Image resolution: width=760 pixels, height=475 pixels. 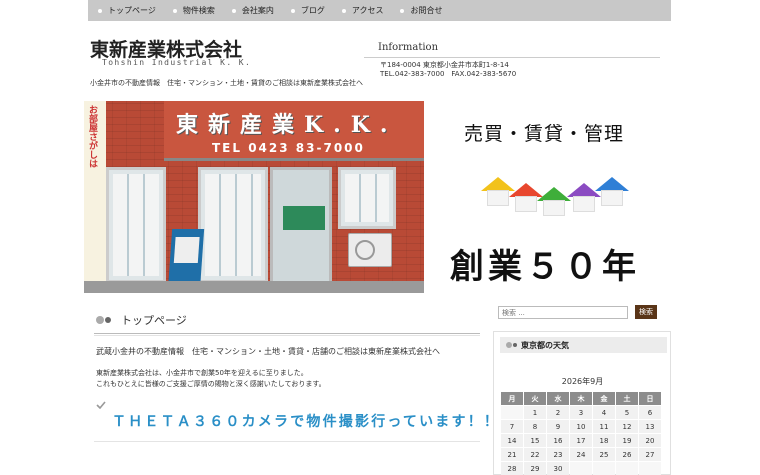 What do you see at coordinates (627, 426) in the screenshot?
I see `calendar-day: 12` at bounding box center [627, 426].